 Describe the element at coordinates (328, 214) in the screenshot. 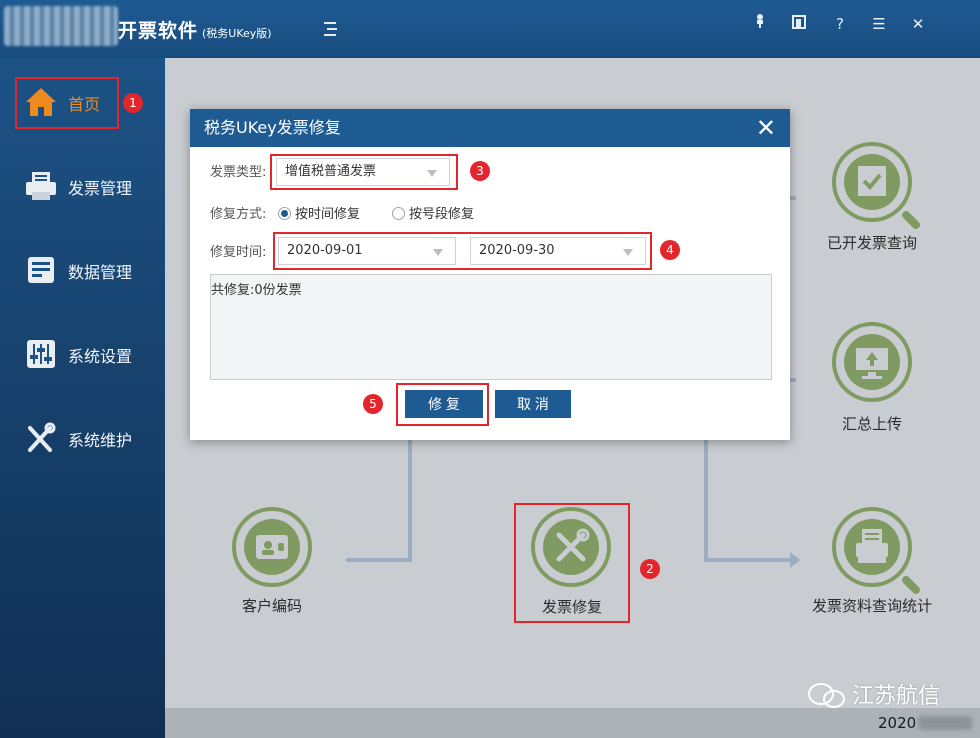

I see `radio-label: 按时间修复` at that location.